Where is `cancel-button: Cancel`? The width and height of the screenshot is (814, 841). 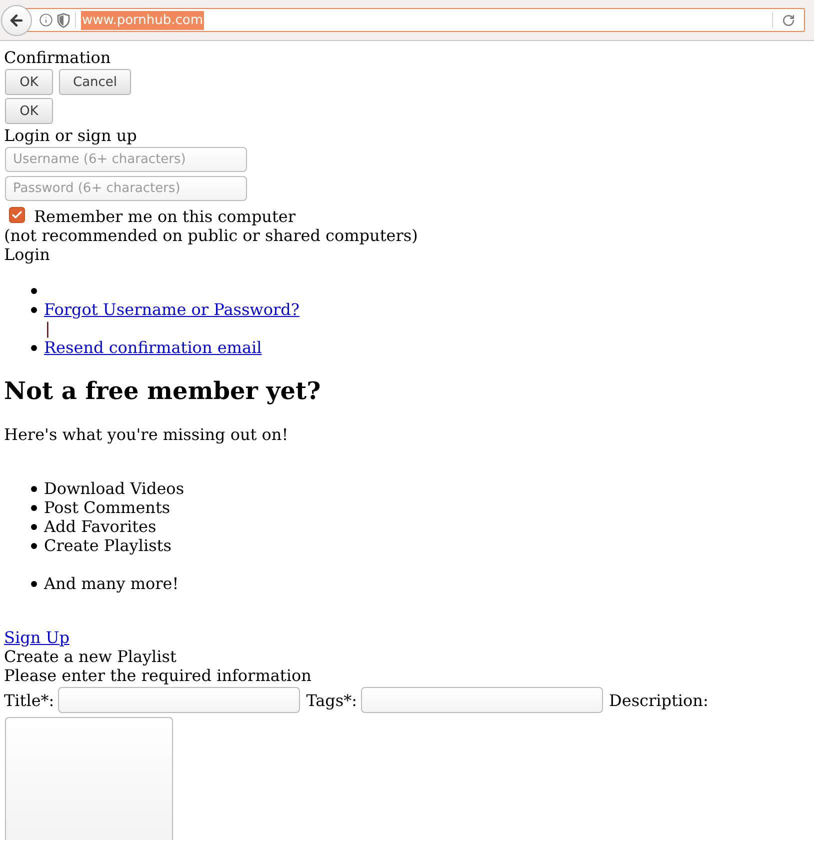 cancel-button: Cancel is located at coordinates (95, 82).